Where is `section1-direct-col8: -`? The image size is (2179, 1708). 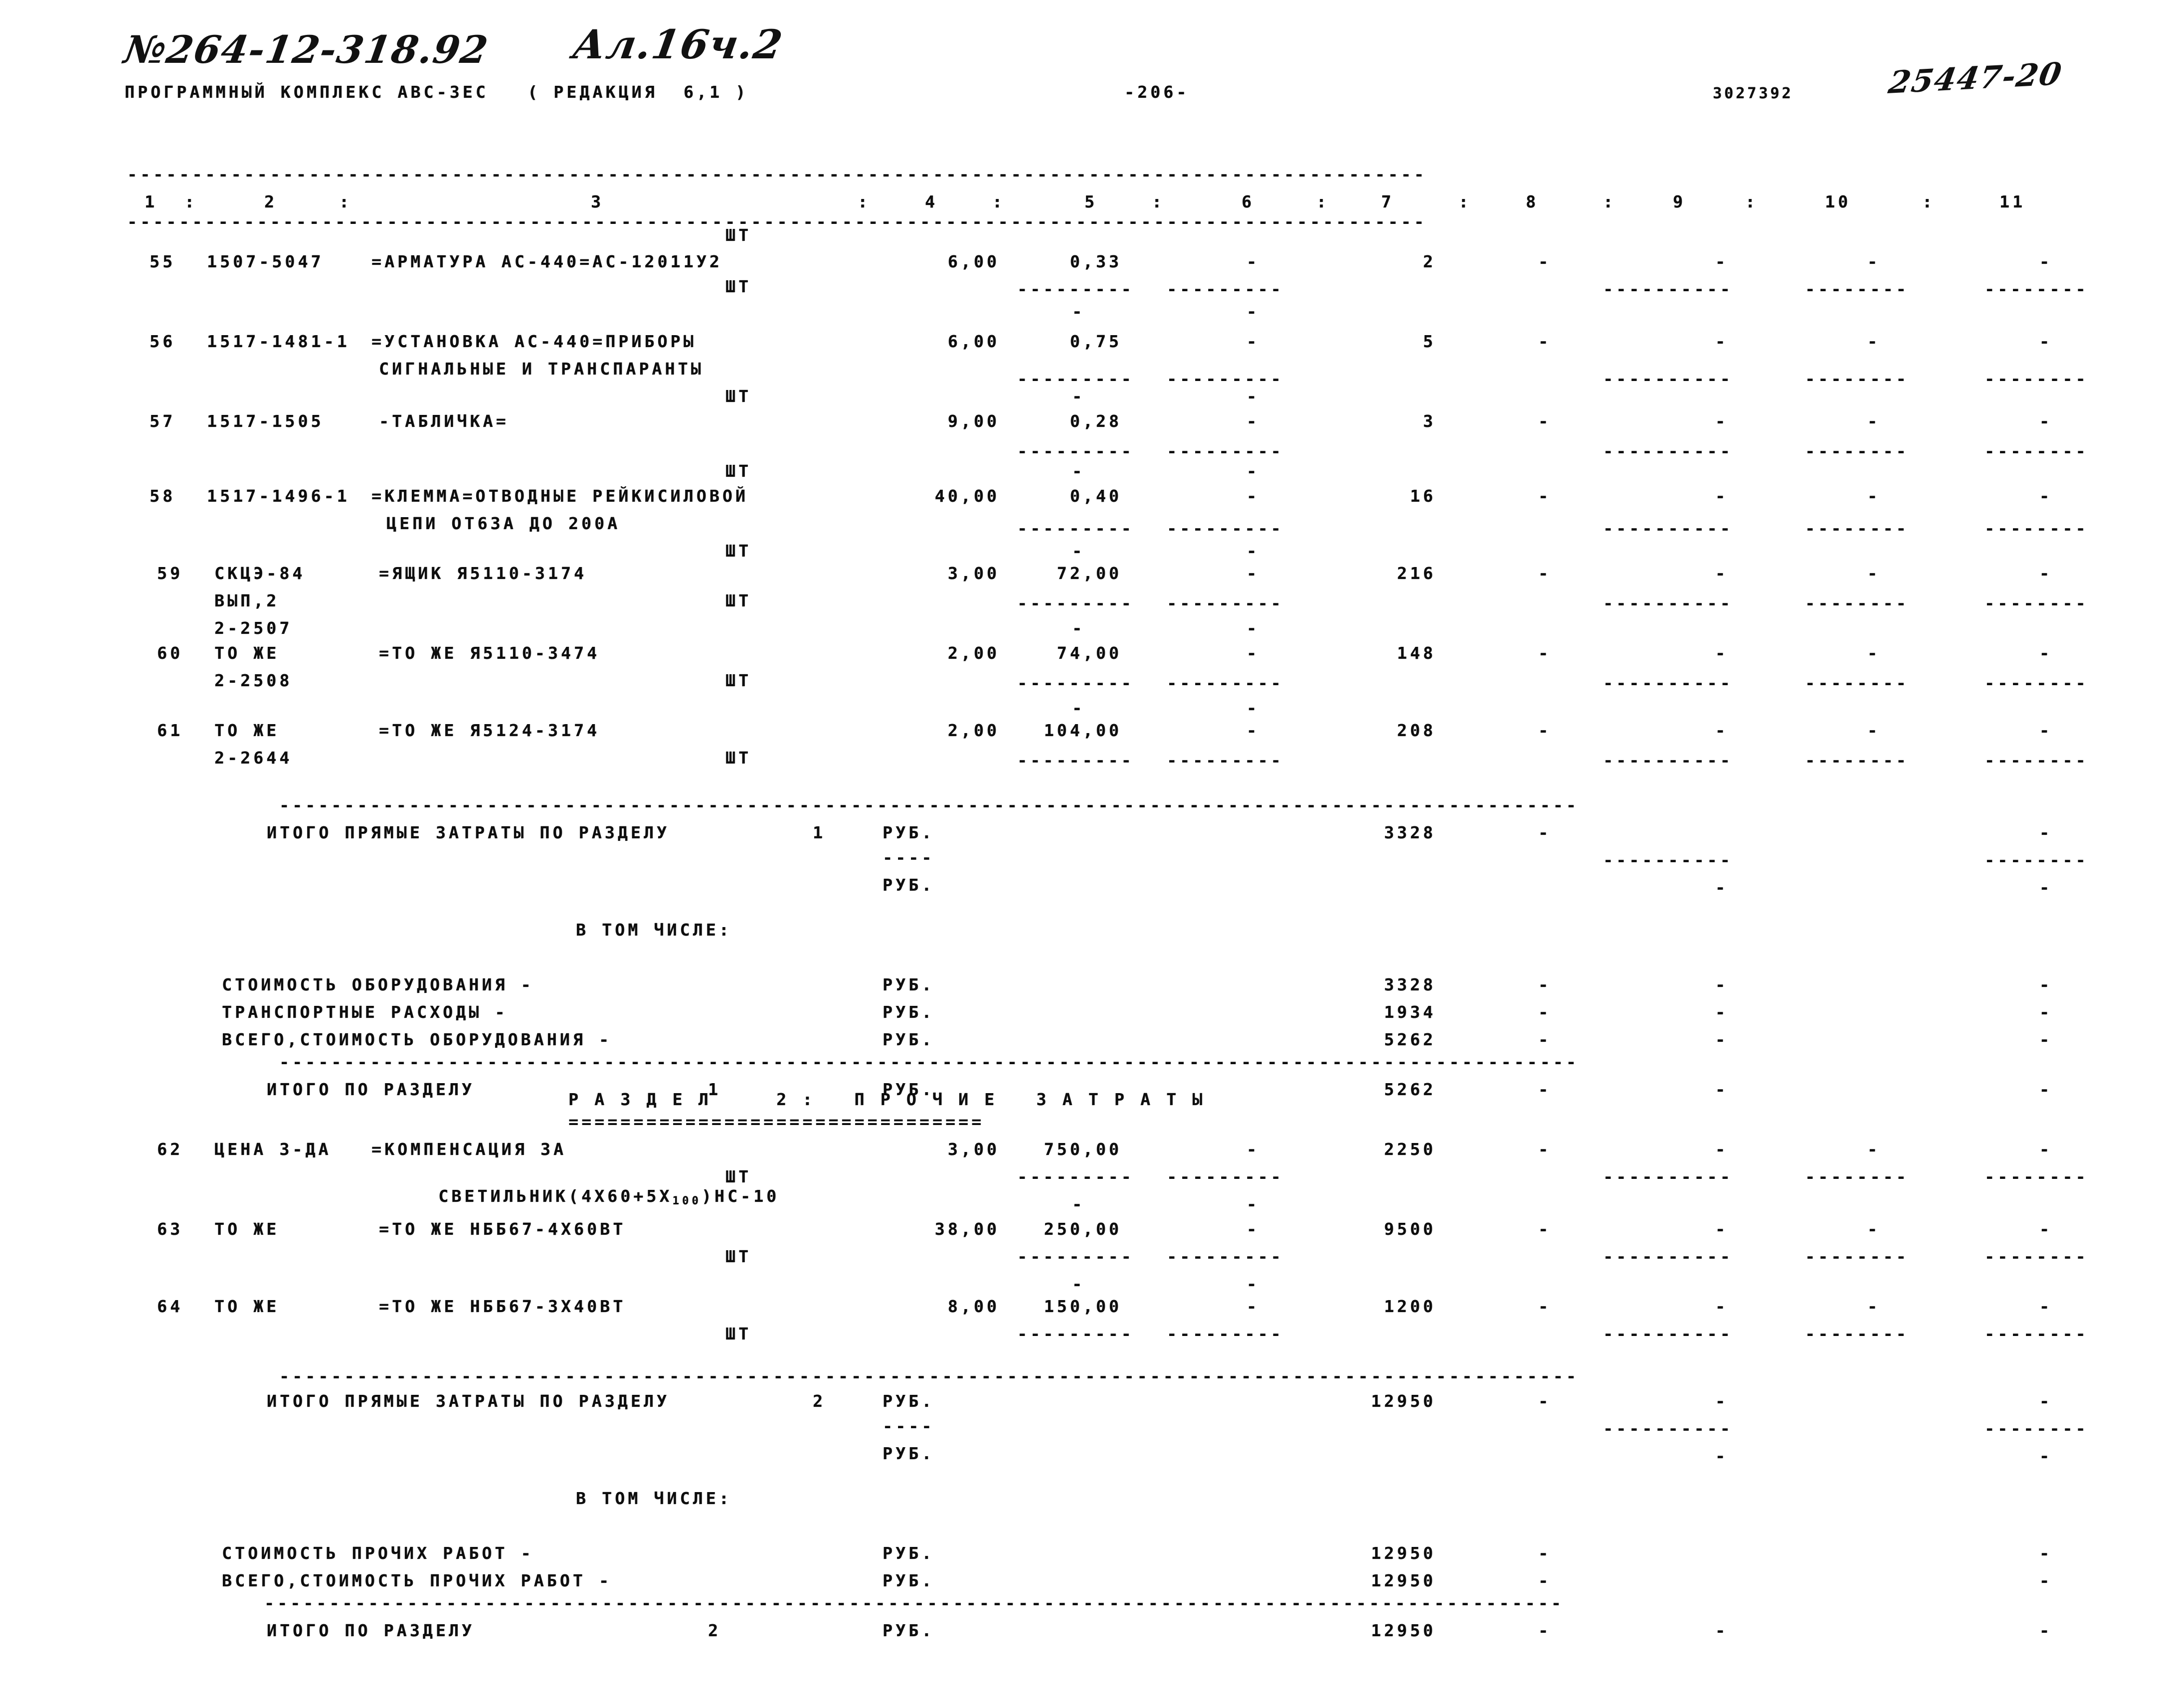 section1-direct-col8: - is located at coordinates (1545, 832).